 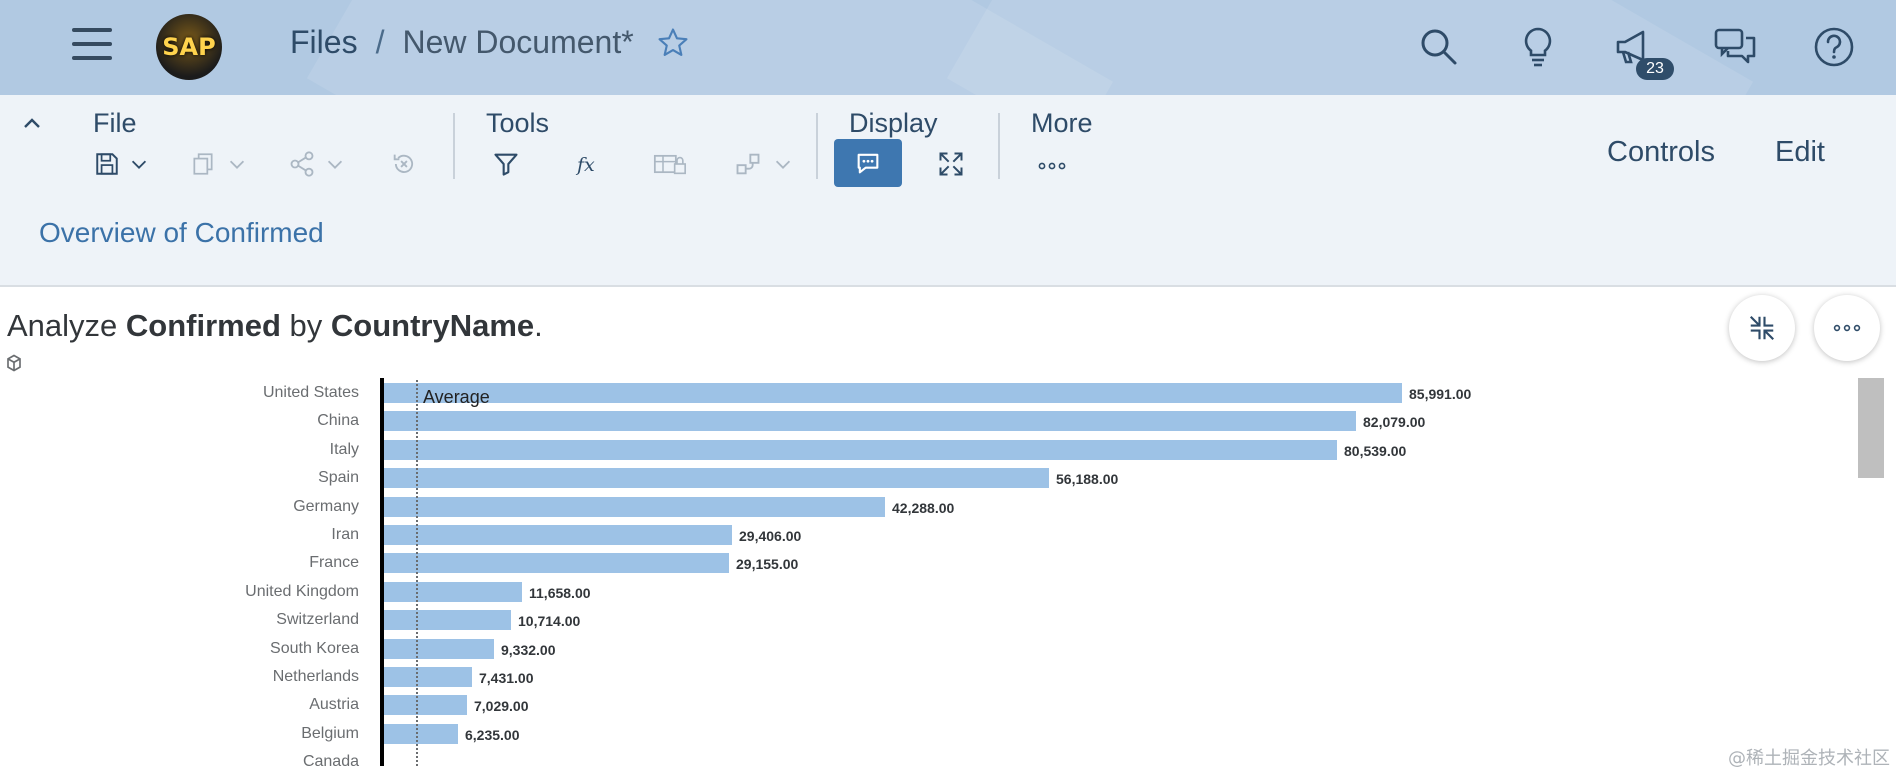 I want to click on category-label: China, so click(x=338, y=421).